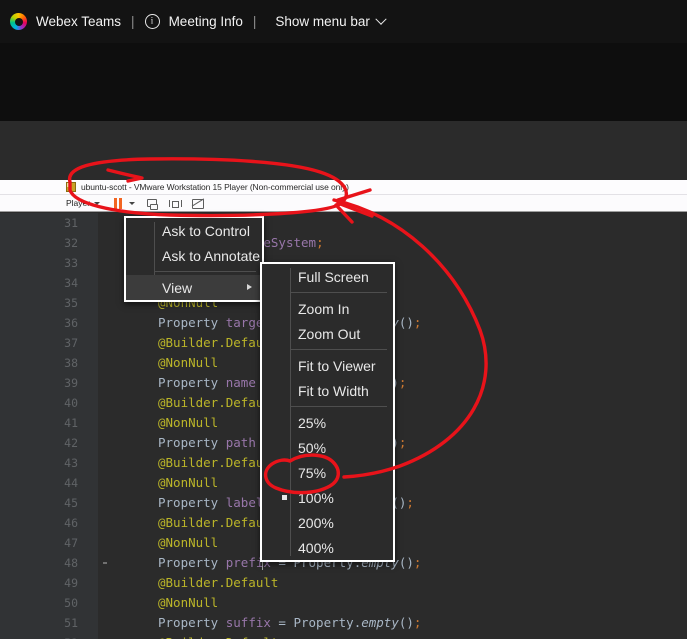  What do you see at coordinates (71, 563) in the screenshot?
I see `line-number: 48` at bounding box center [71, 563].